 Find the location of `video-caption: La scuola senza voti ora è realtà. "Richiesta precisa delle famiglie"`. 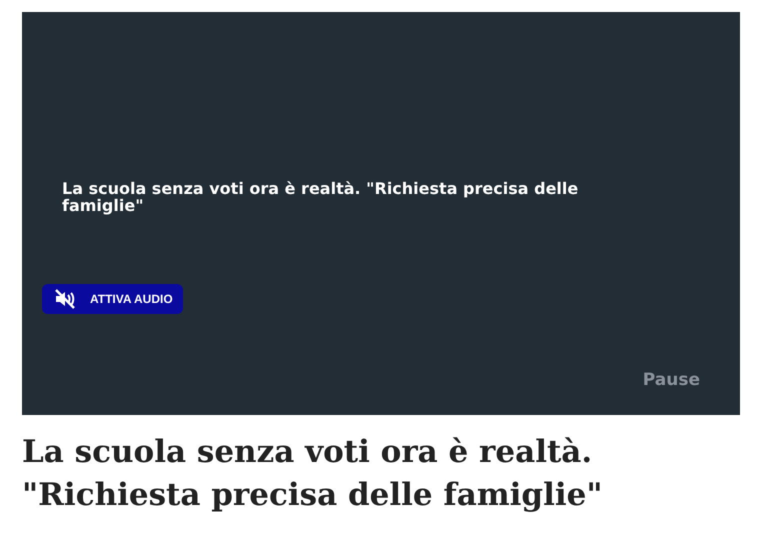

video-caption: La scuola senza voti ora è realtà. "Richiesta precisa delle famiglie" is located at coordinates (321, 197).